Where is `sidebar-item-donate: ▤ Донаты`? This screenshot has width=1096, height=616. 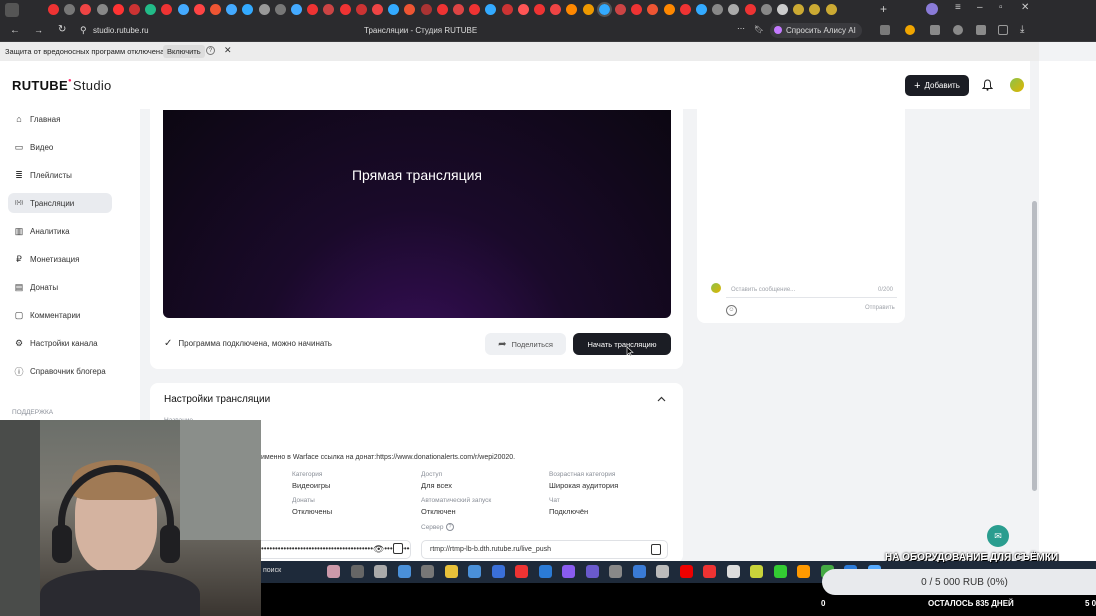 sidebar-item-donate: ▤ Донаты is located at coordinates (60, 288).